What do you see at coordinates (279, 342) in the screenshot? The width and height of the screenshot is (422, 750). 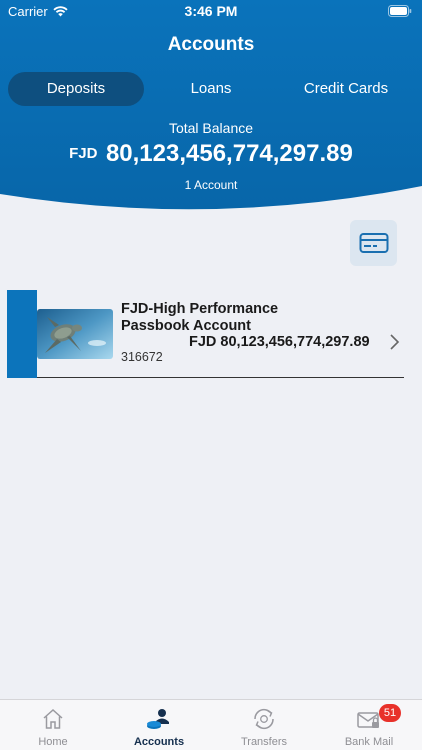 I see `account-balance: FJD 80,123,456,774,297.89` at bounding box center [279, 342].